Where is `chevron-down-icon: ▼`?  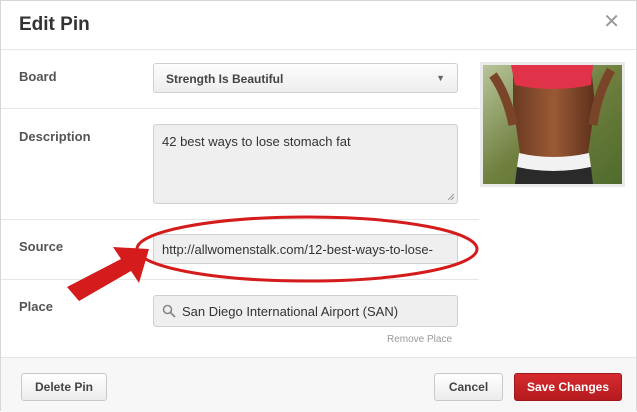 chevron-down-icon: ▼ is located at coordinates (440, 78).